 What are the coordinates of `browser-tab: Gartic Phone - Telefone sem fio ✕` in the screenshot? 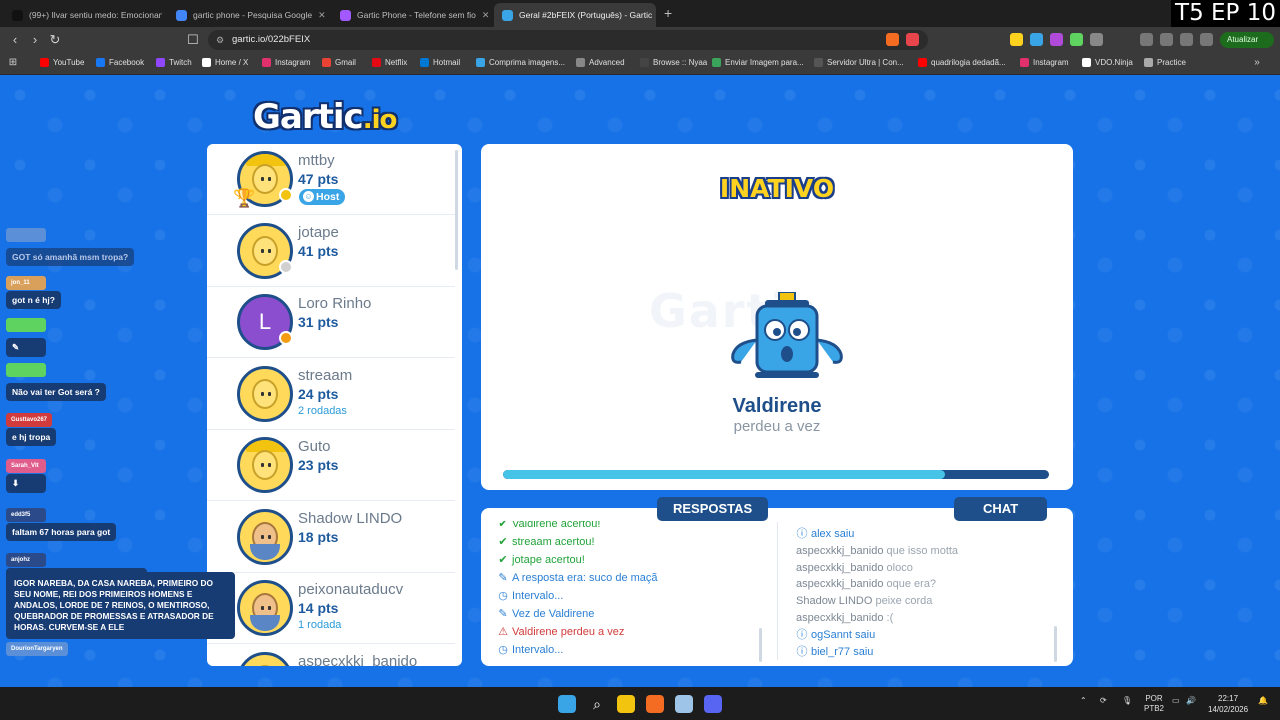 It's located at (411, 15).